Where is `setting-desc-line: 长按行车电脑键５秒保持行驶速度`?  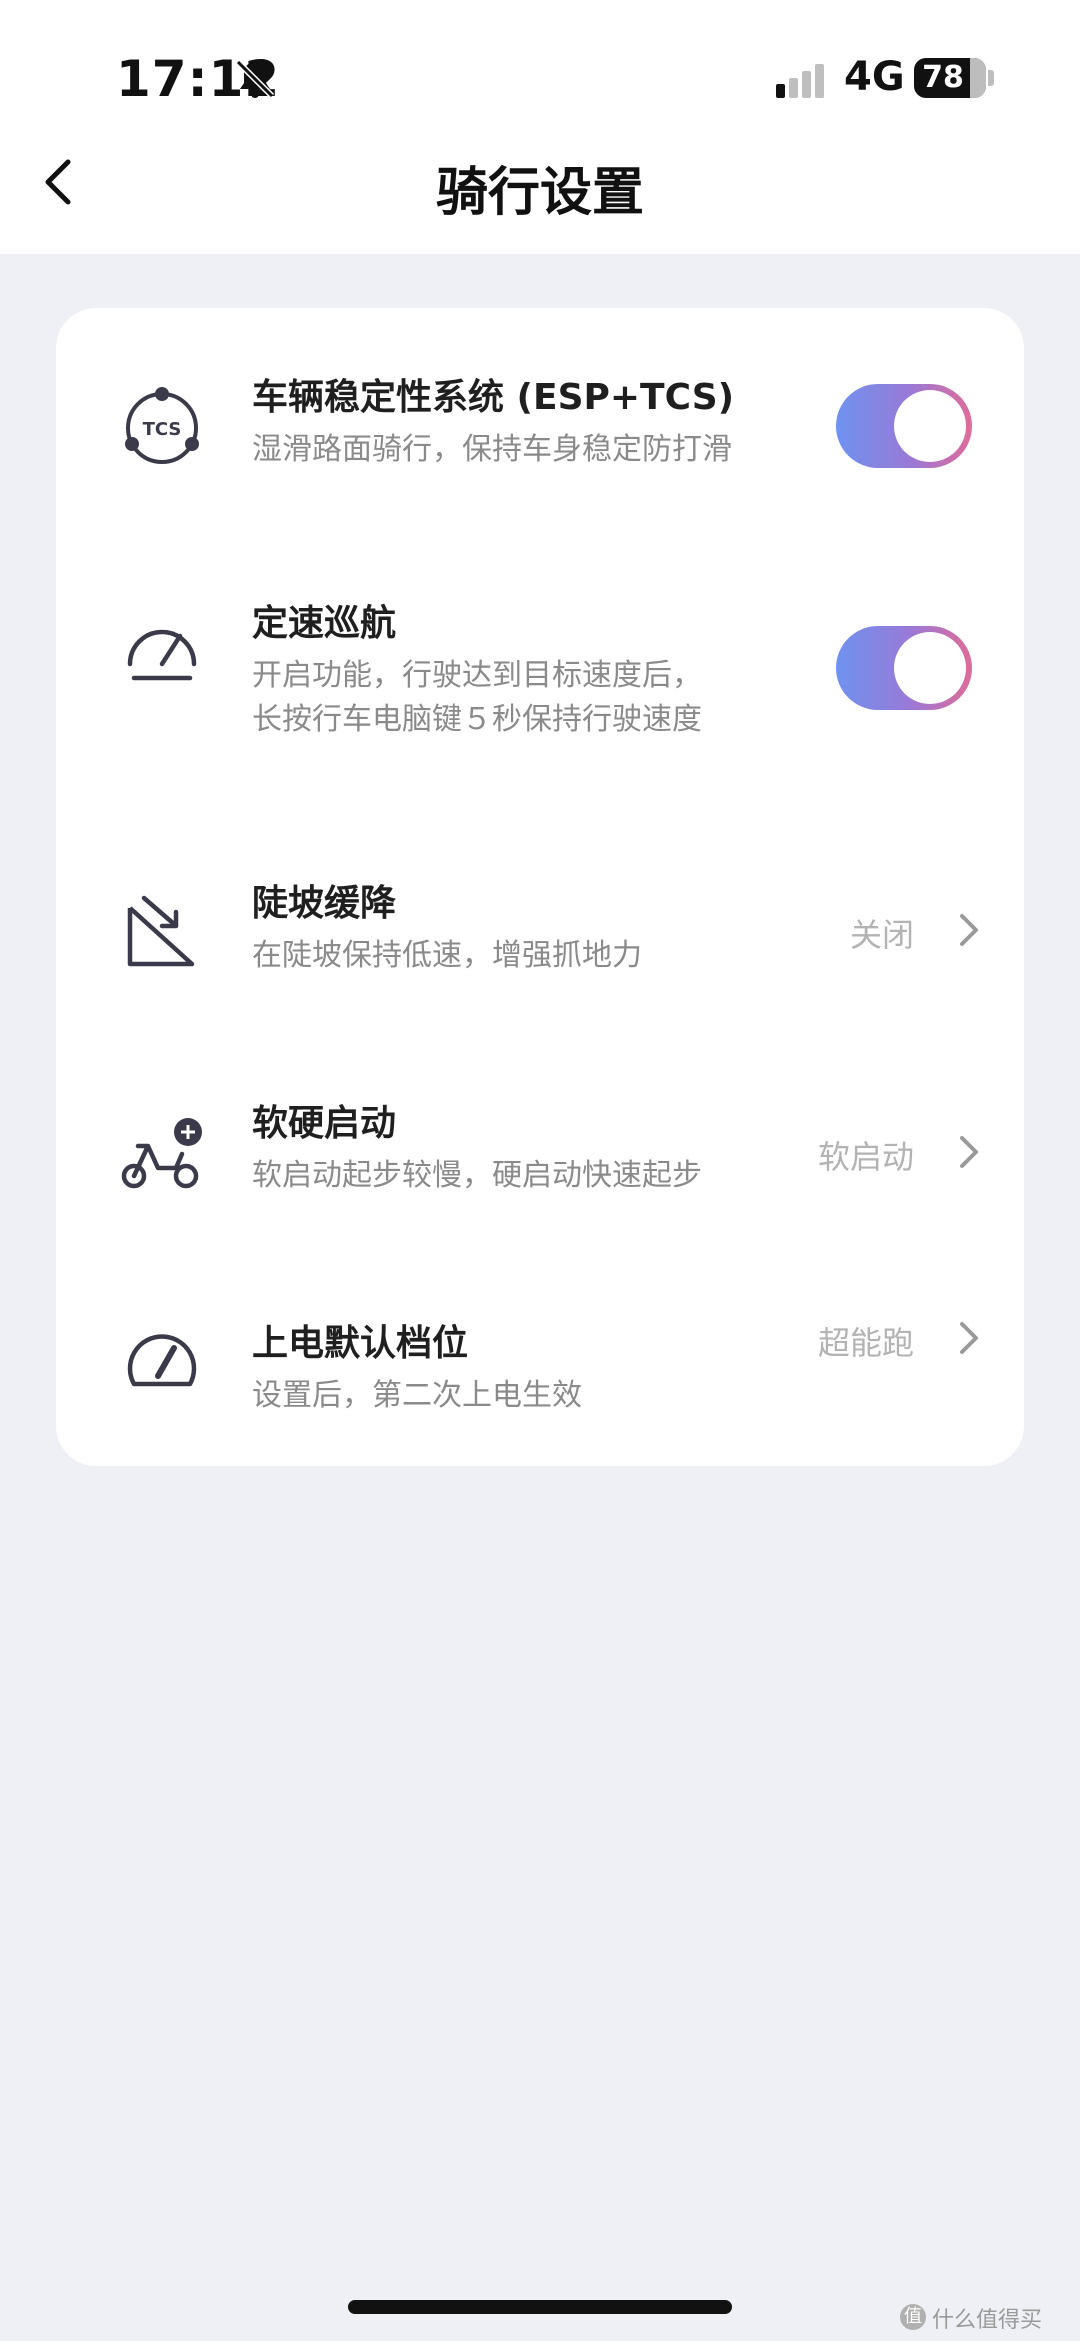 setting-desc-line: 长按行车电脑键５秒保持行驶速度 is located at coordinates (477, 719).